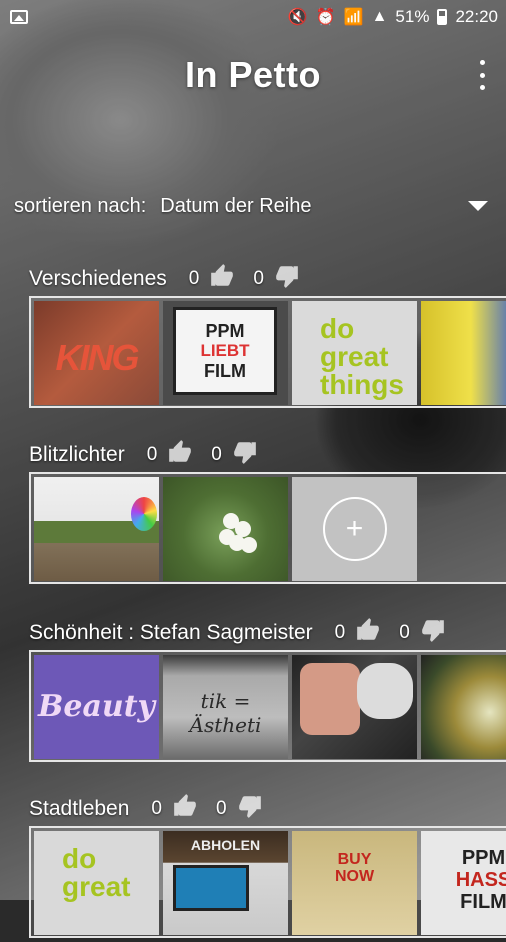 This screenshot has height=942, width=506. I want to click on image-text: LIEBT, so click(225, 350).